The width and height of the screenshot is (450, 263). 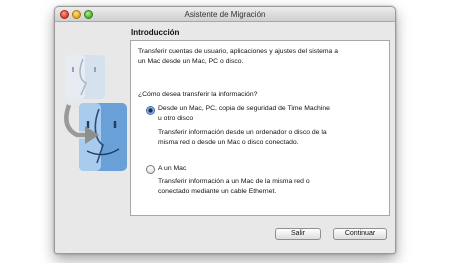 I want to click on window-title: Asistente de Migración, so click(x=225, y=14).